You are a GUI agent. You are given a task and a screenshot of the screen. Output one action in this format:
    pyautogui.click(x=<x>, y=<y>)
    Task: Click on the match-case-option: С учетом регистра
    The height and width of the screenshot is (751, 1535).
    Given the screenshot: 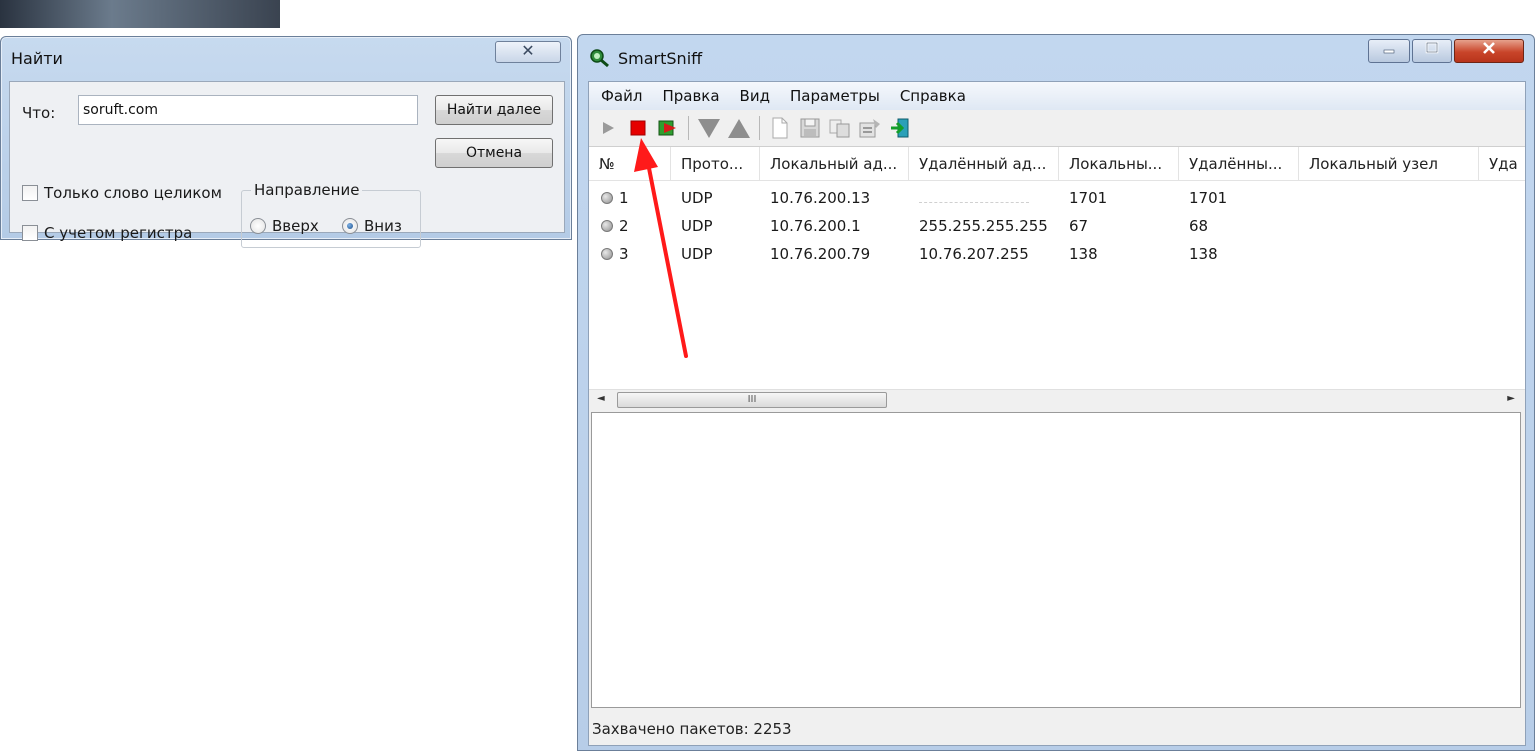 What is the action you would take?
    pyautogui.click(x=107, y=233)
    